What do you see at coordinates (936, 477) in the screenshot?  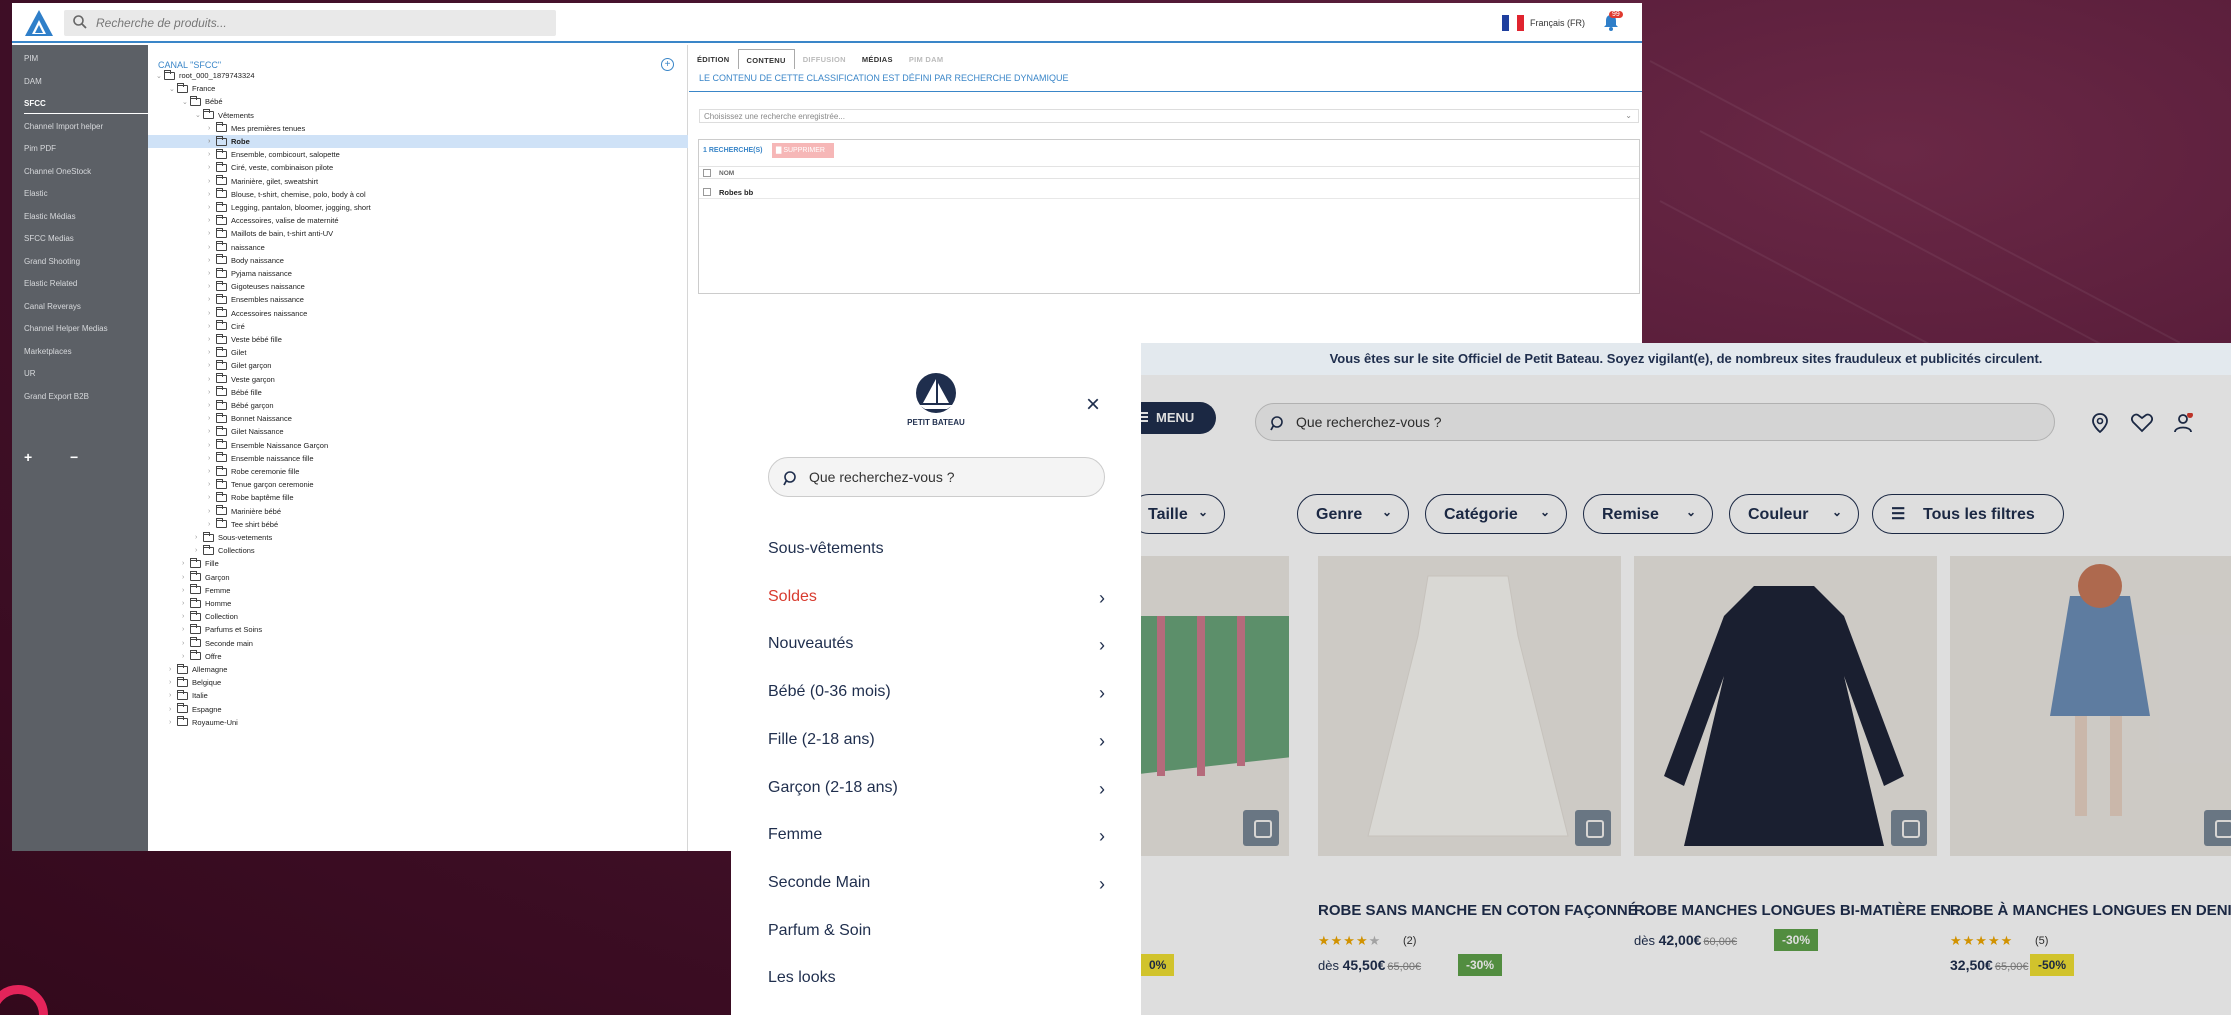 I see `drawer-search-input: Que recherchez-vous ?` at bounding box center [936, 477].